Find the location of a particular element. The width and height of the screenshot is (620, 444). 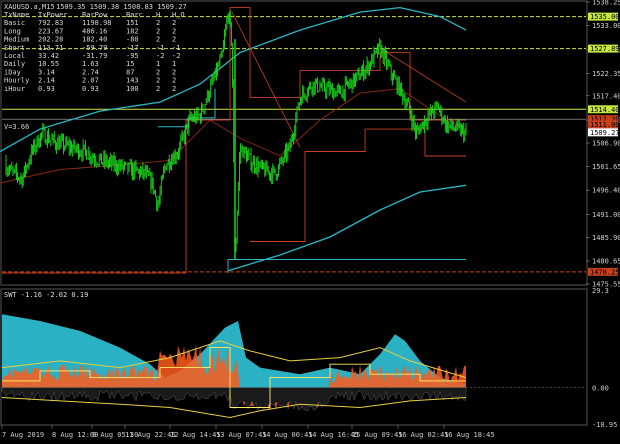

time-tick-label: 11 Aug 22:45 is located at coordinates (150, 435).